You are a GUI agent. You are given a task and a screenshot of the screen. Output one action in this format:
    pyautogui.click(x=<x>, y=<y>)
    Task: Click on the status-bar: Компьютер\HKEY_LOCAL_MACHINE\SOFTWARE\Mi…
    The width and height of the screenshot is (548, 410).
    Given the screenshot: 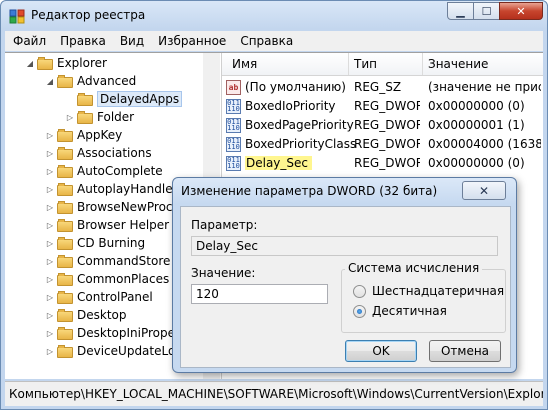 What is the action you would take?
    pyautogui.click(x=274, y=393)
    